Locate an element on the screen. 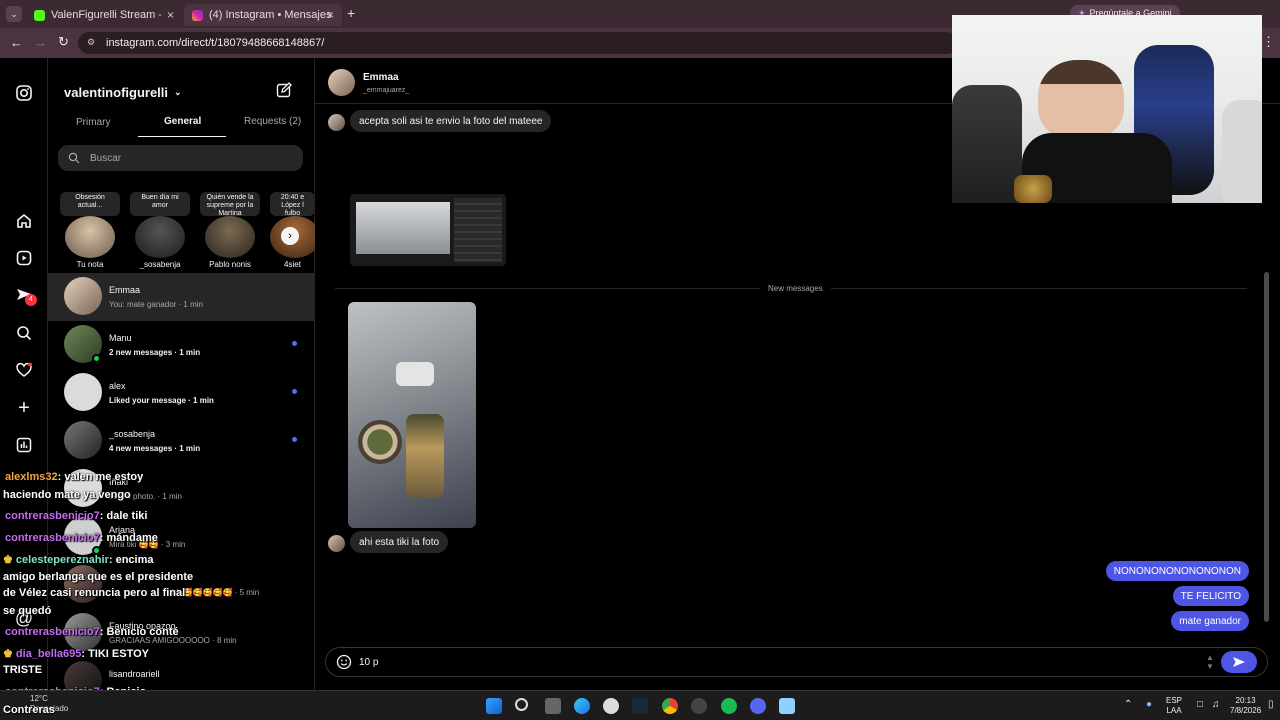 The image size is (1280, 720). chat-text: TRISTE is located at coordinates (23, 670).